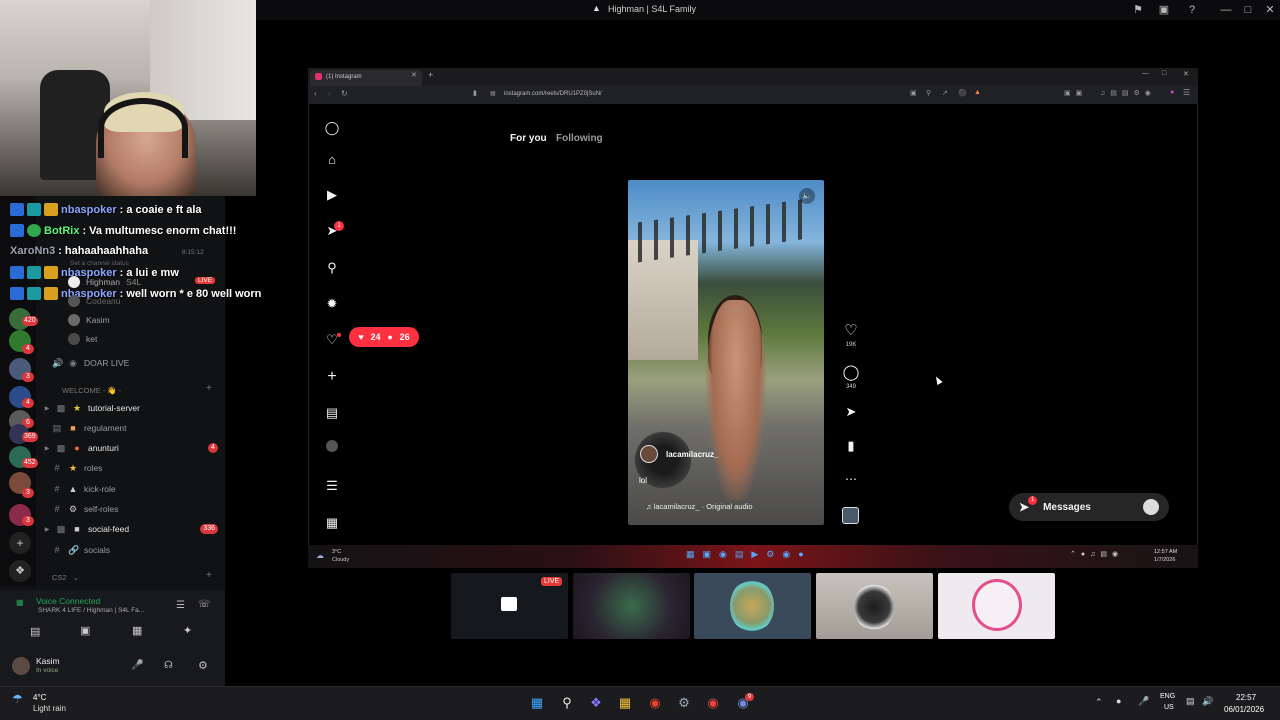 This screenshot has width=1280, height=720. I want to click on create-plus-icon: +, so click(332, 377).